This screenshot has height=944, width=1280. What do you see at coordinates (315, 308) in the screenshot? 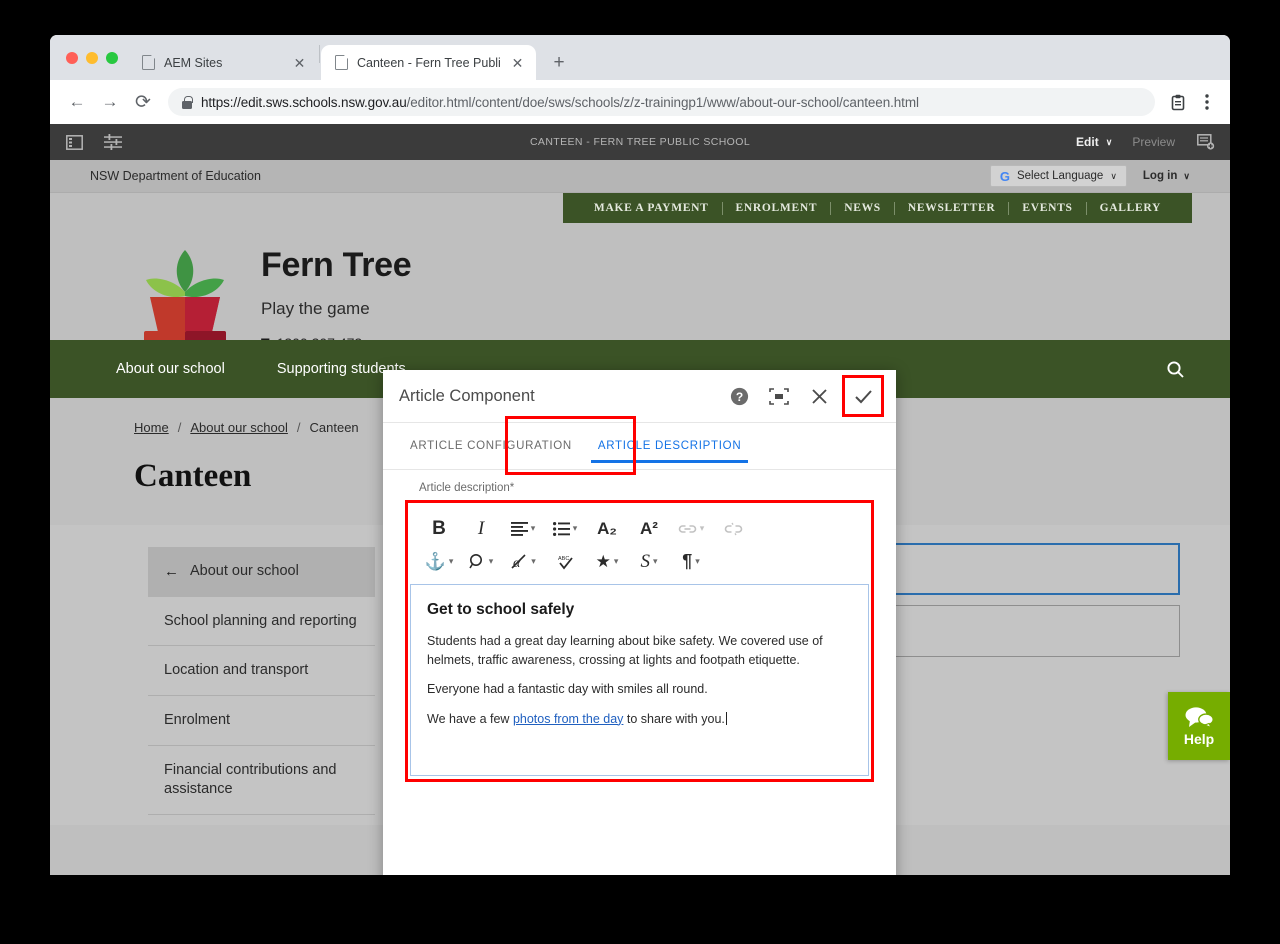
I see `school-tagline: Play the game` at bounding box center [315, 308].